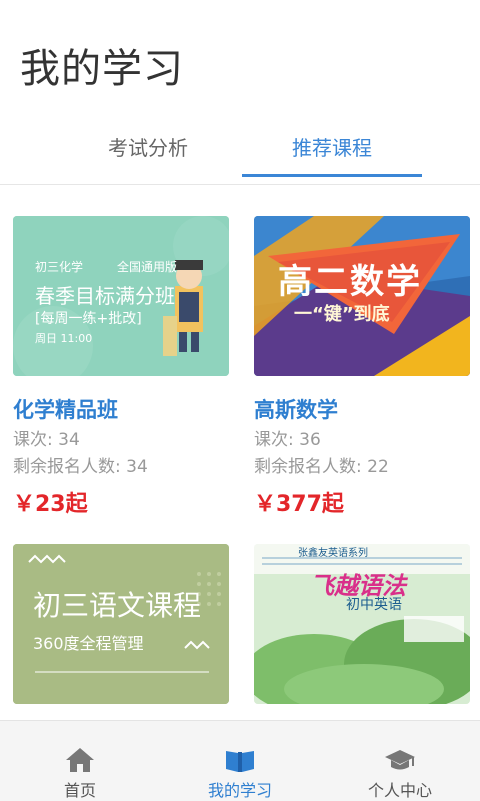  Describe the element at coordinates (239, 790) in the screenshot. I see `nav-my-learning-label: 我的学习` at that location.